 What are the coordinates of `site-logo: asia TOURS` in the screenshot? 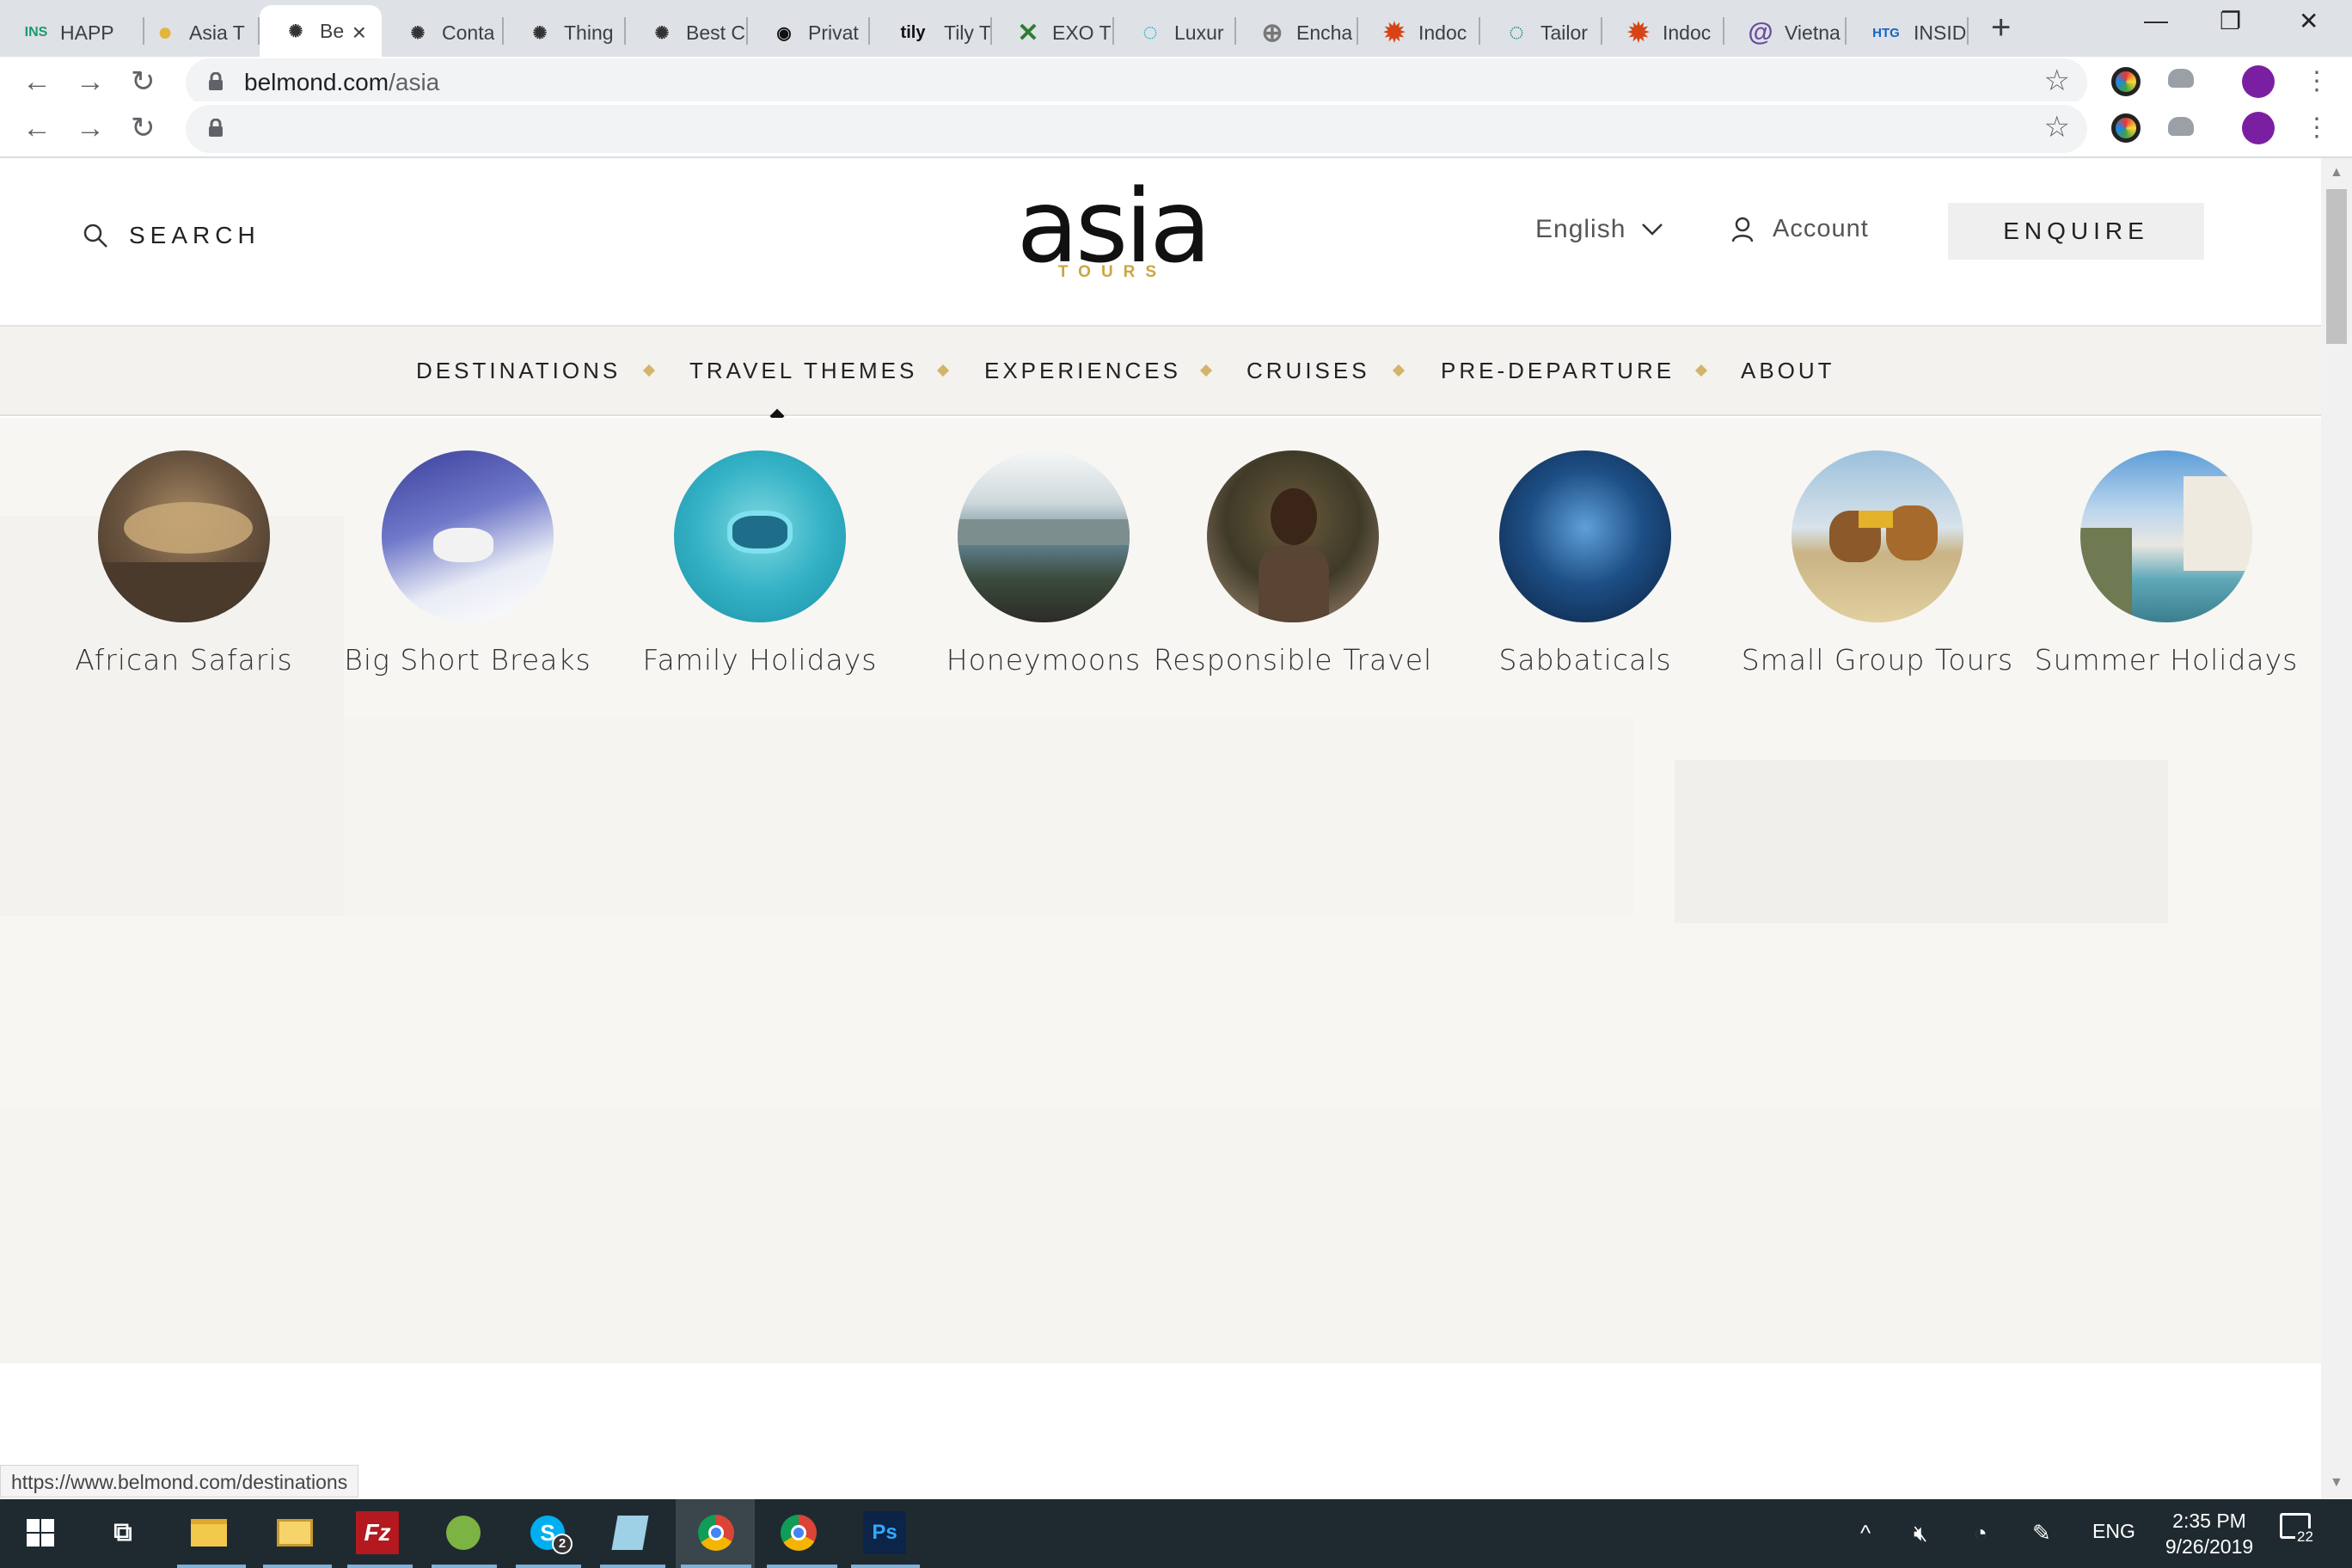 It's located at (1112, 228).